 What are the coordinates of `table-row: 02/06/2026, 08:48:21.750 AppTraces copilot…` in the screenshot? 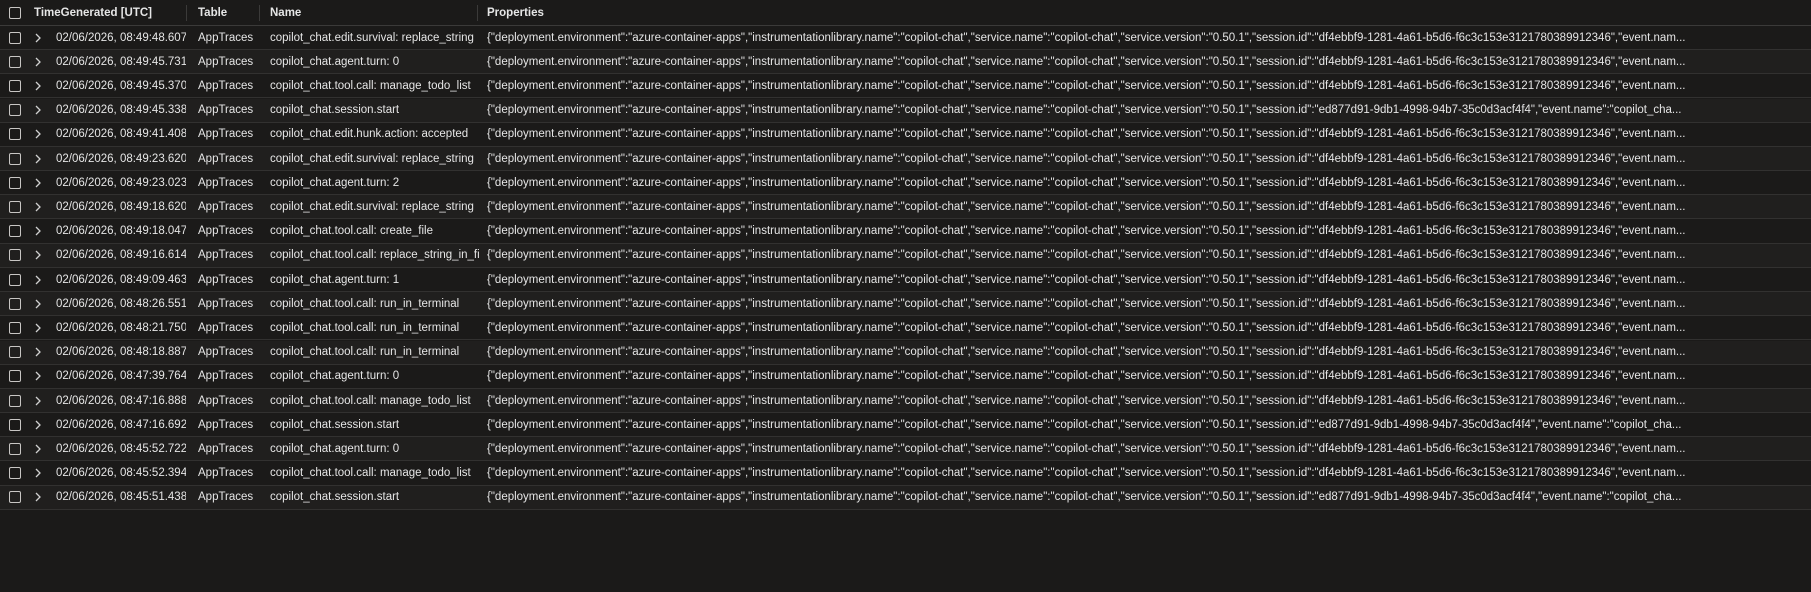 It's located at (905, 328).